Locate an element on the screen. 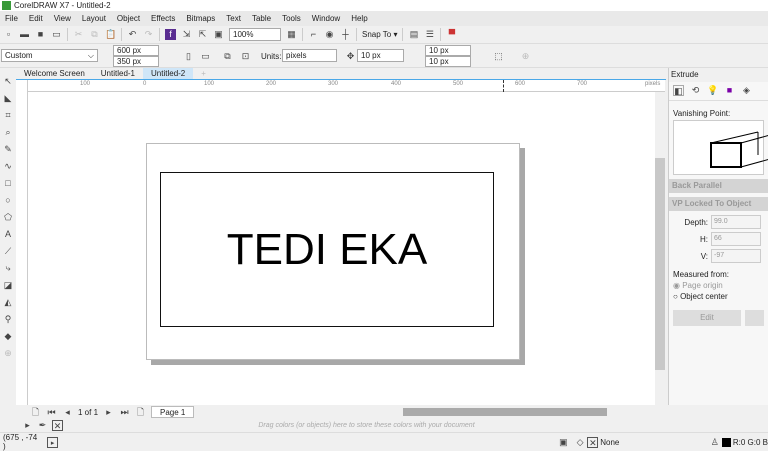 The width and height of the screenshot is (768, 451). full-screen-icon: ▦ is located at coordinates (291, 34).